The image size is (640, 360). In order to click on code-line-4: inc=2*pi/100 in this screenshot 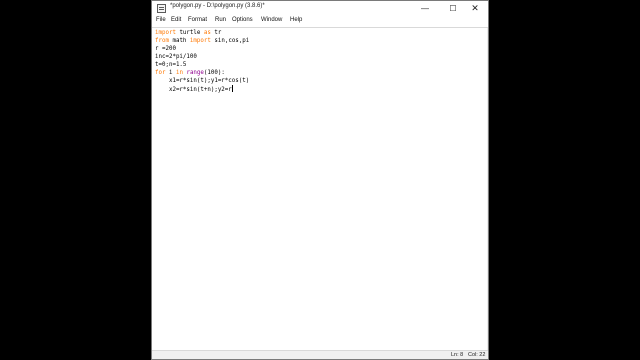, I will do `click(176, 57)`.